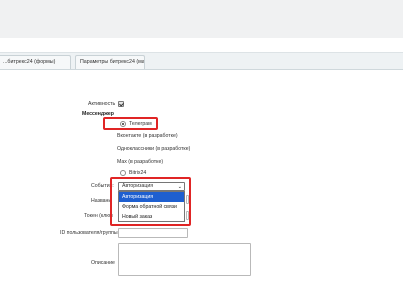 The height and width of the screenshot is (294, 403). Describe the element at coordinates (184, 259) in the screenshot. I see `description-textarea` at that location.